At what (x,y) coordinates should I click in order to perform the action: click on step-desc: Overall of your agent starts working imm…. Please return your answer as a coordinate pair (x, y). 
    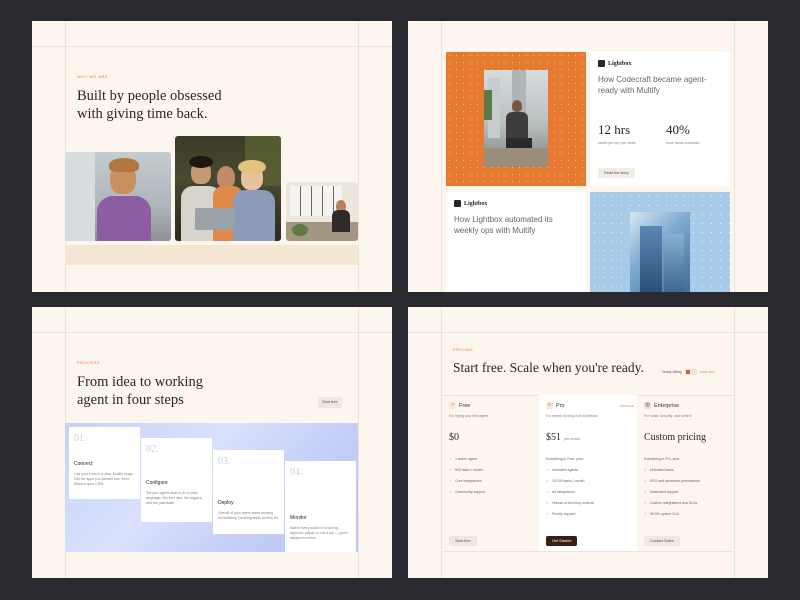
    Looking at the image, I should click on (248, 515).